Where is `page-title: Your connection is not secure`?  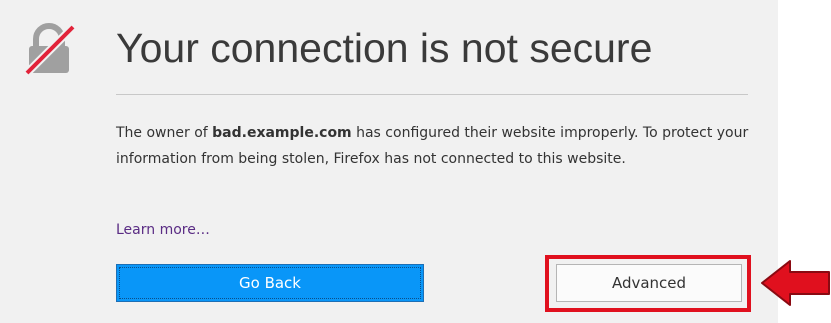
page-title: Your connection is not secure is located at coordinates (384, 48).